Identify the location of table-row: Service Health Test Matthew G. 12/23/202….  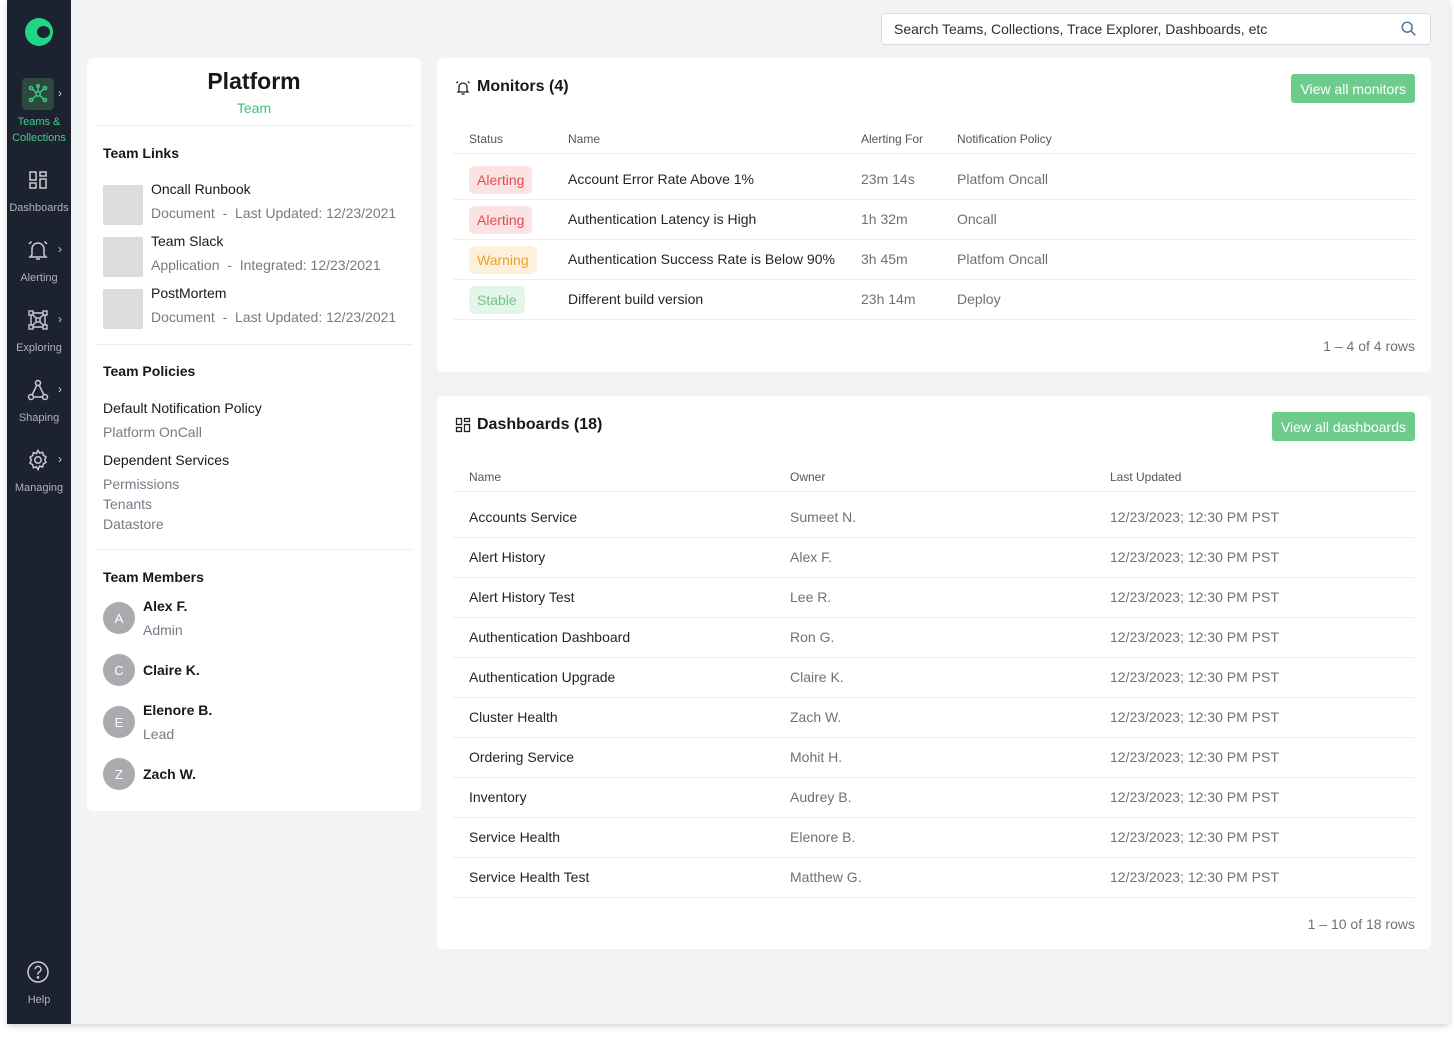
(934, 878).